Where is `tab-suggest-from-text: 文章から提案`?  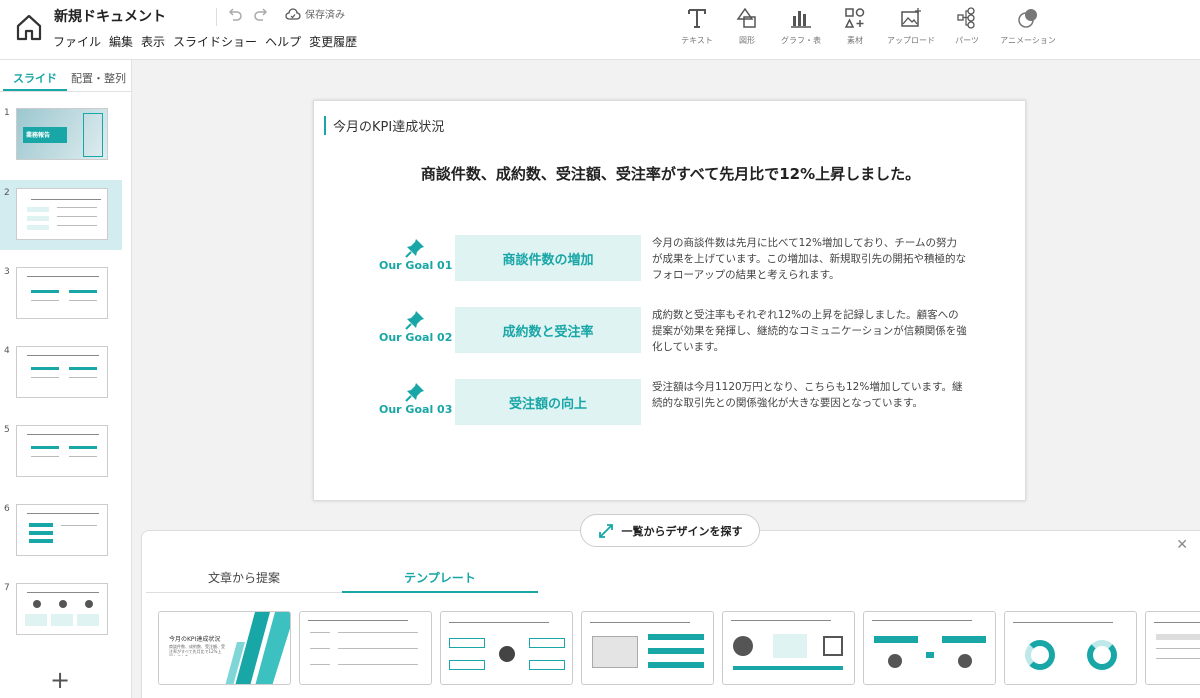
tab-suggest-from-text: 文章から提案 is located at coordinates (244, 577).